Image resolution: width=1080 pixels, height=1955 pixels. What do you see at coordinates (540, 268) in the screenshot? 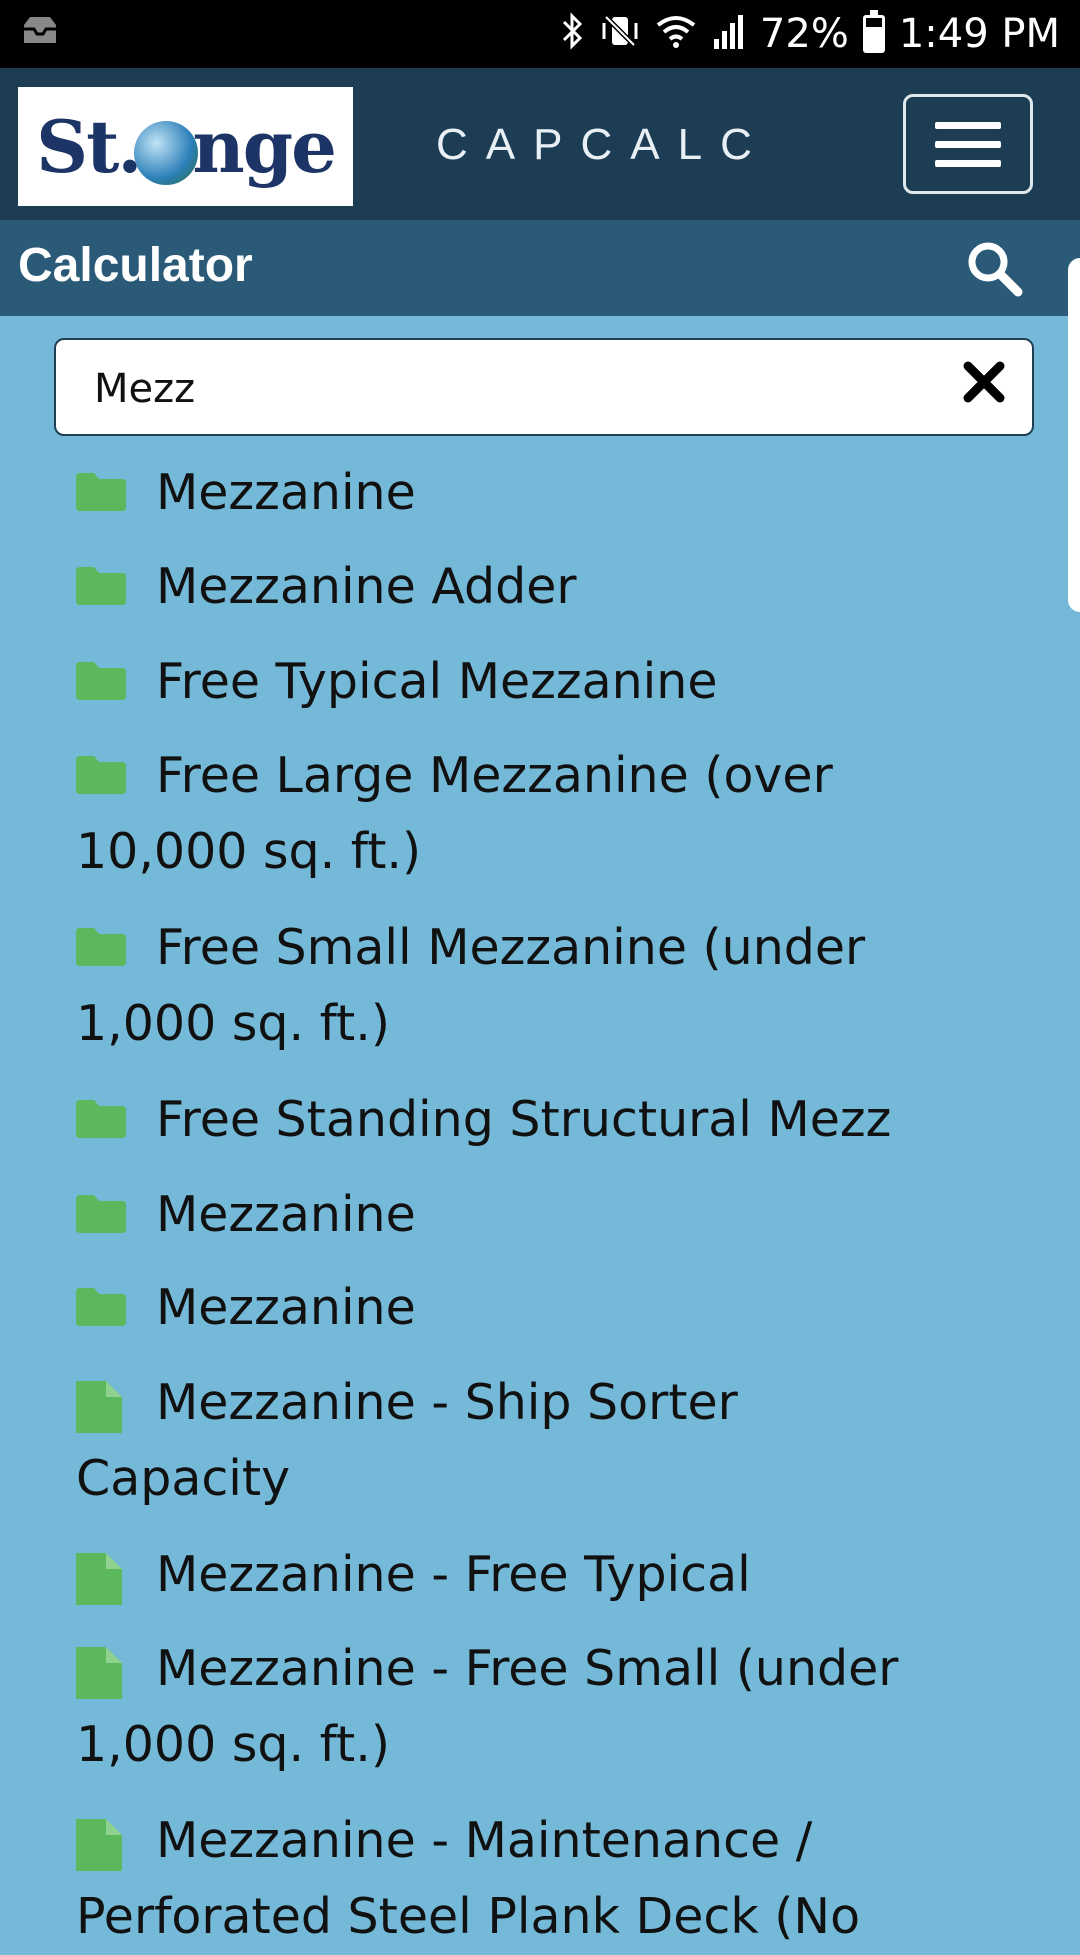
I see `section-bar: Calculator` at bounding box center [540, 268].